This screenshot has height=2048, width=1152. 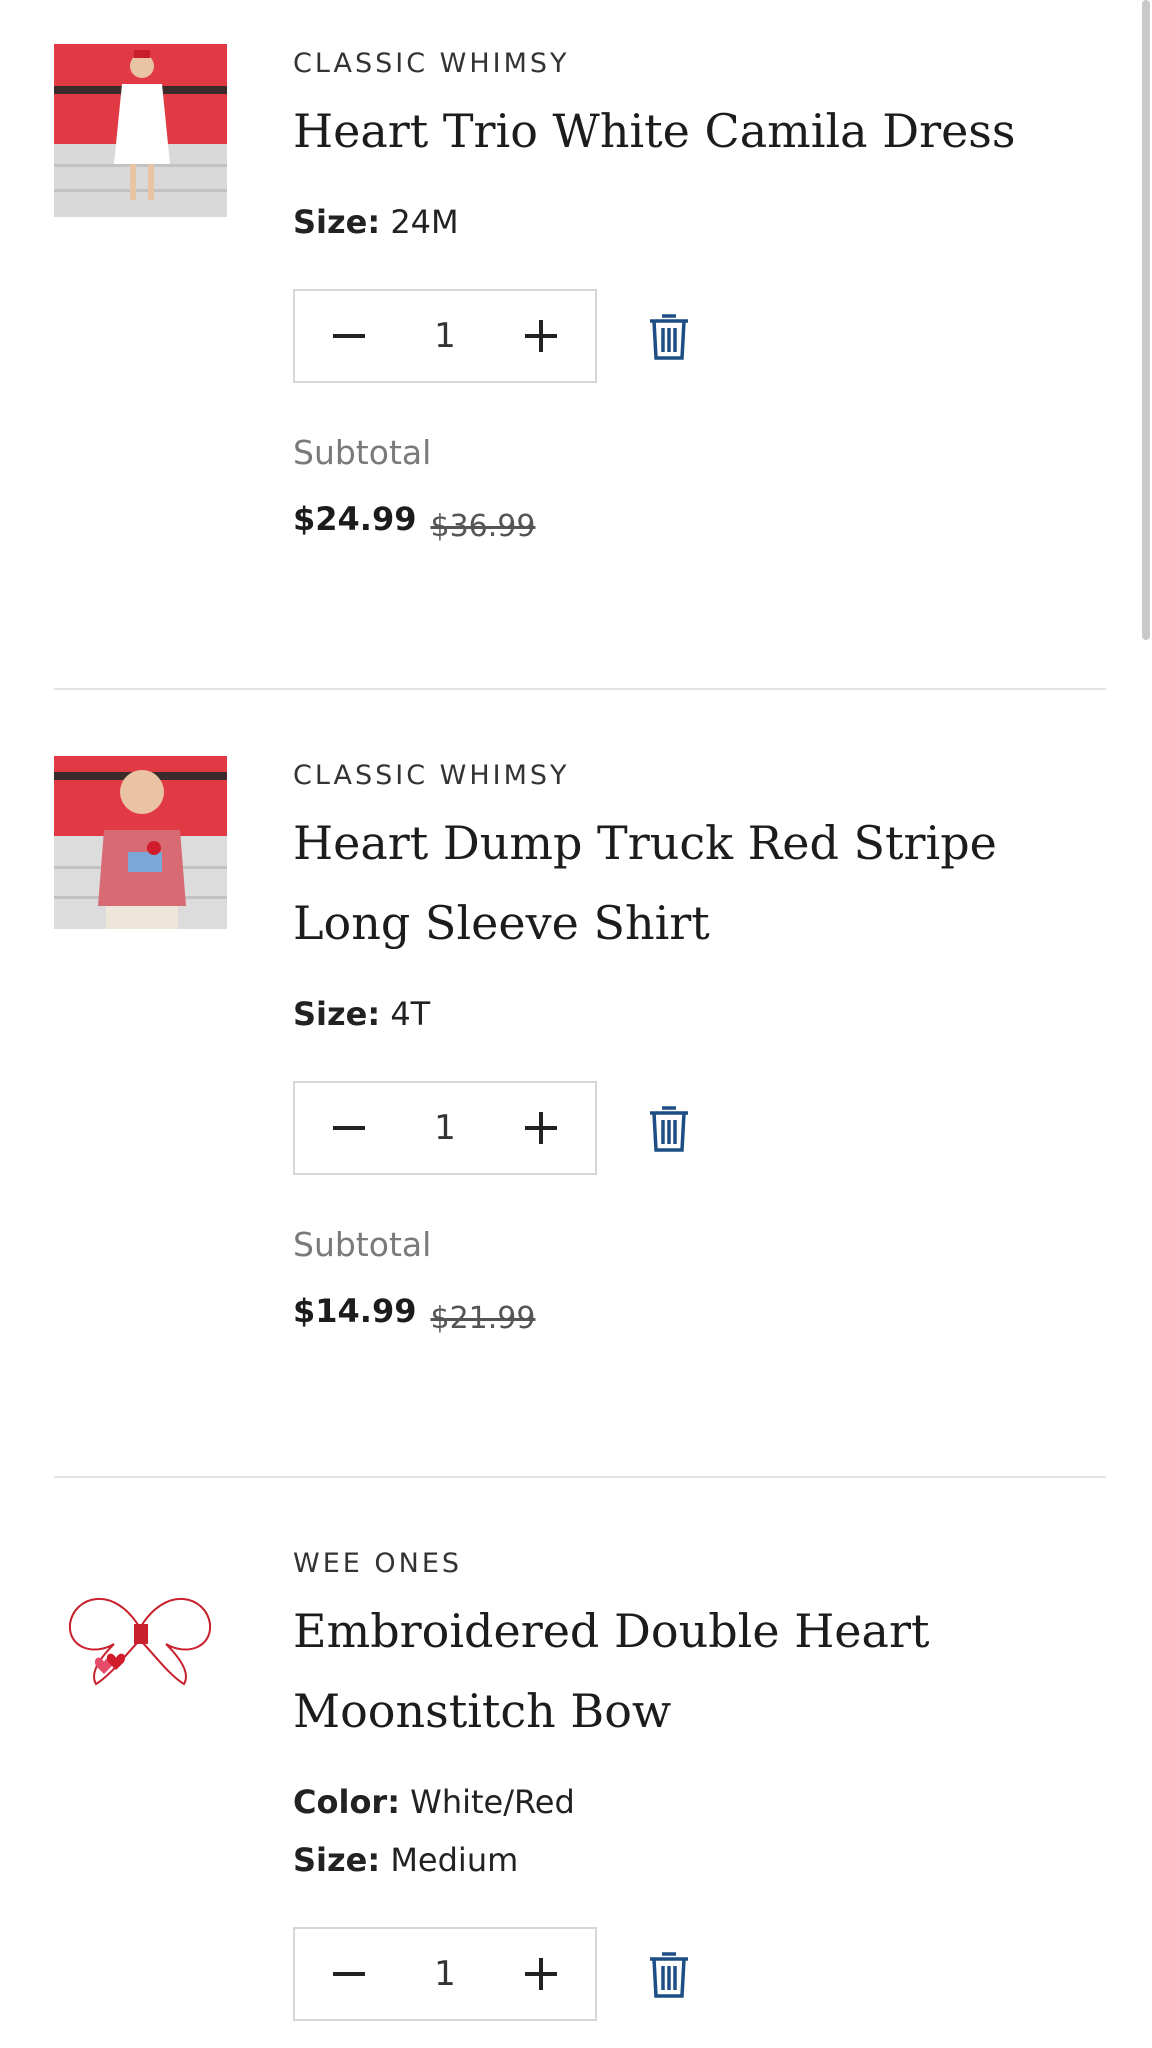 What do you see at coordinates (699, 1860) in the screenshot?
I see `item-option-size: Size: Medium` at bounding box center [699, 1860].